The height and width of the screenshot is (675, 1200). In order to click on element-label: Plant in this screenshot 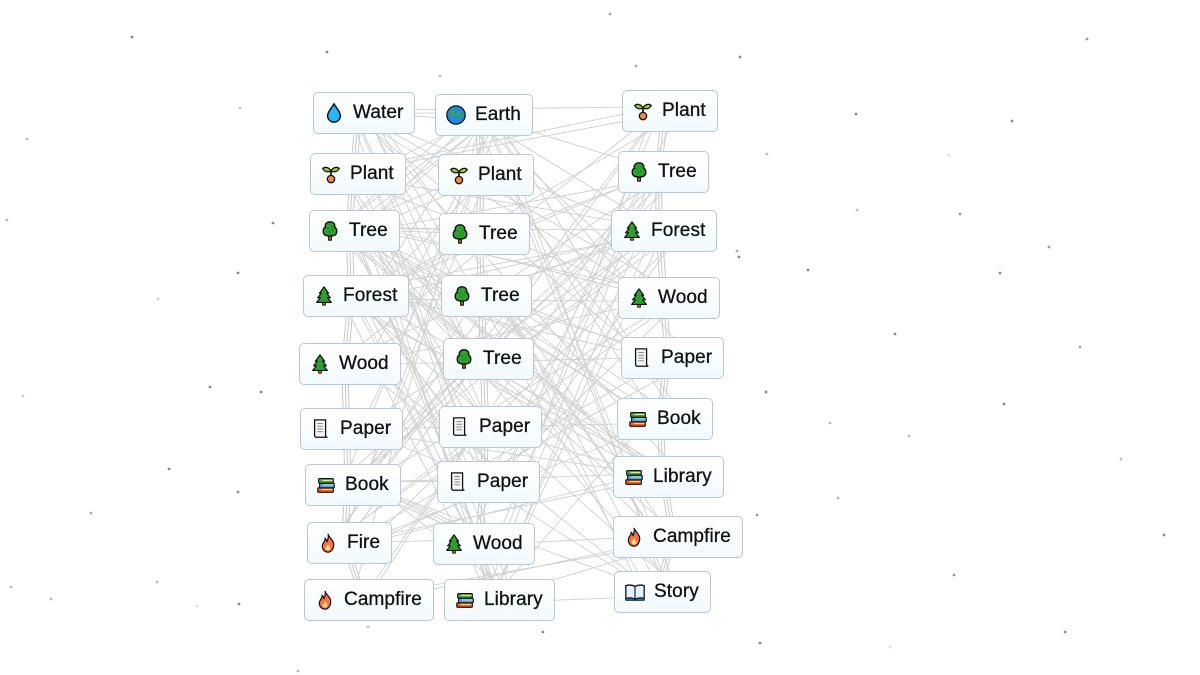, I will do `click(500, 174)`.